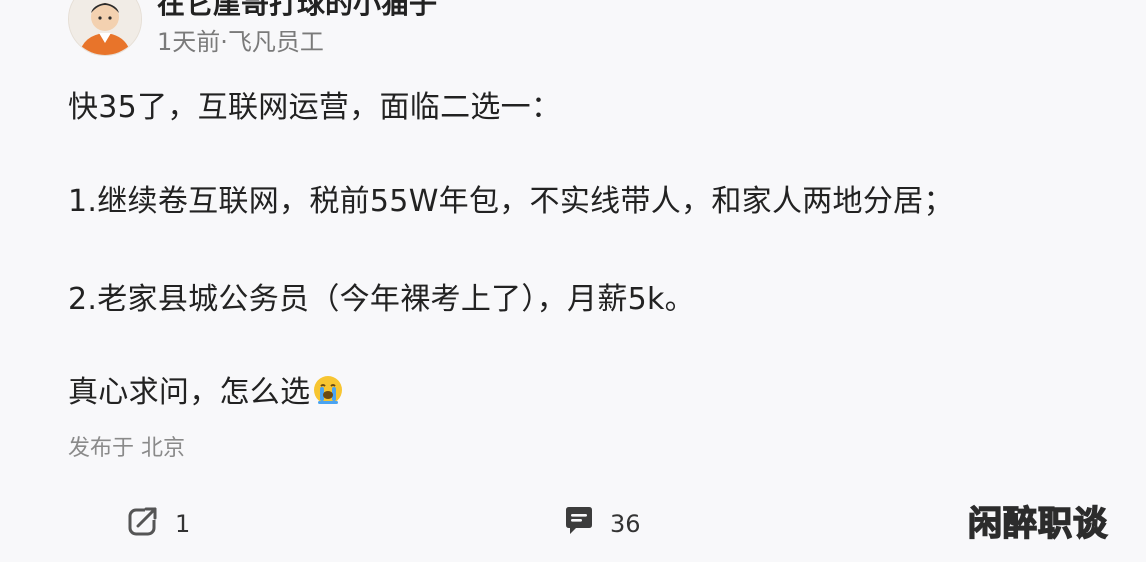 This screenshot has height=562, width=1146. Describe the element at coordinates (381, 299) in the screenshot. I see `post-paragraph-3: 2.老家县城公务员（今年裸考上了），月薪5k。` at that location.